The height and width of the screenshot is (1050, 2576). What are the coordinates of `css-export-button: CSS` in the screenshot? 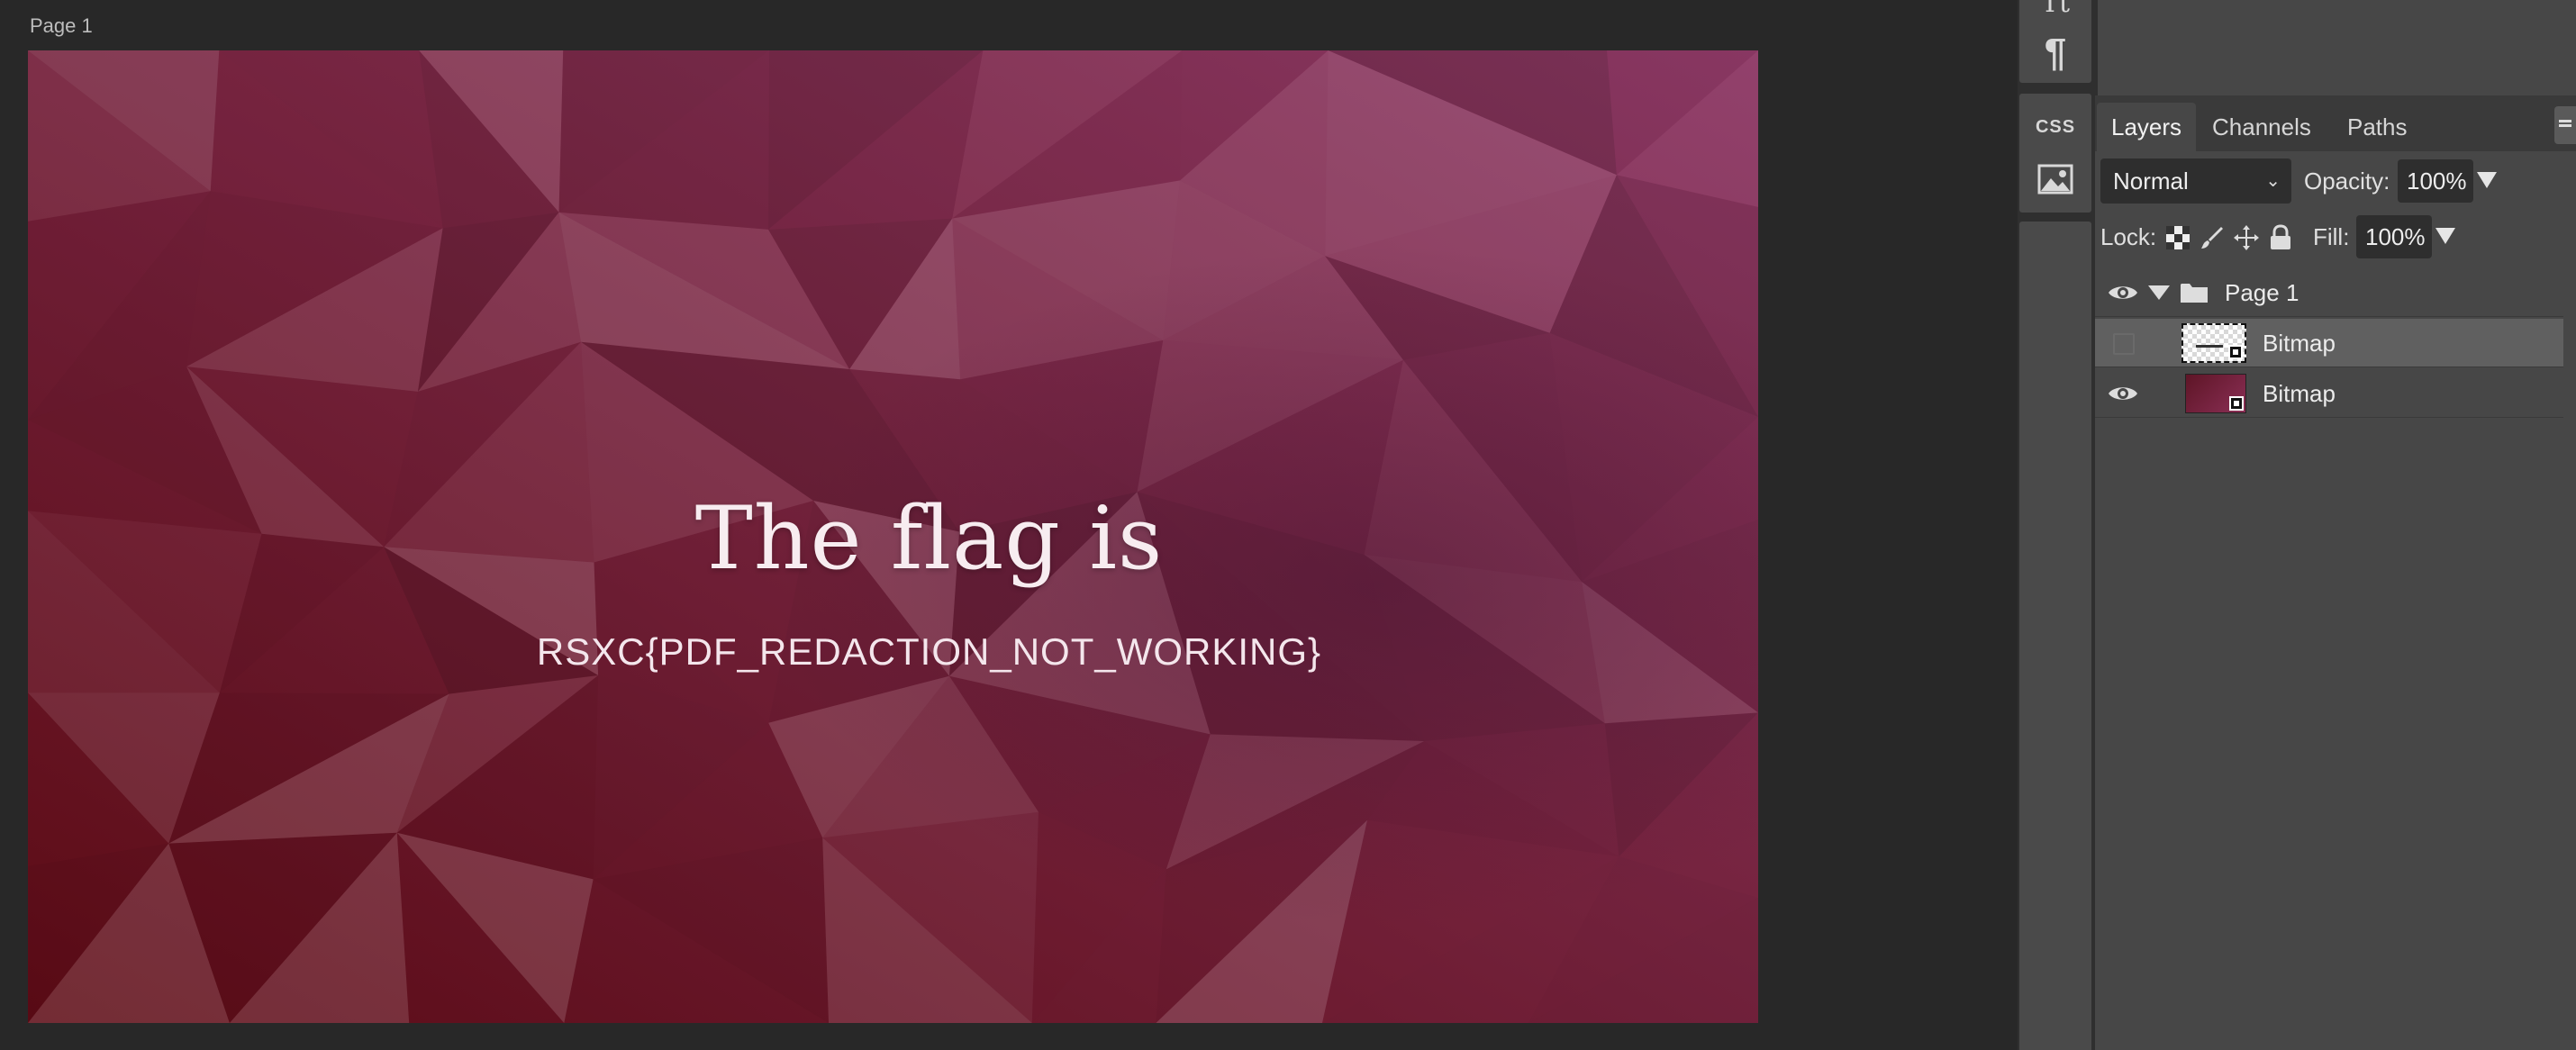 It's located at (2055, 127).